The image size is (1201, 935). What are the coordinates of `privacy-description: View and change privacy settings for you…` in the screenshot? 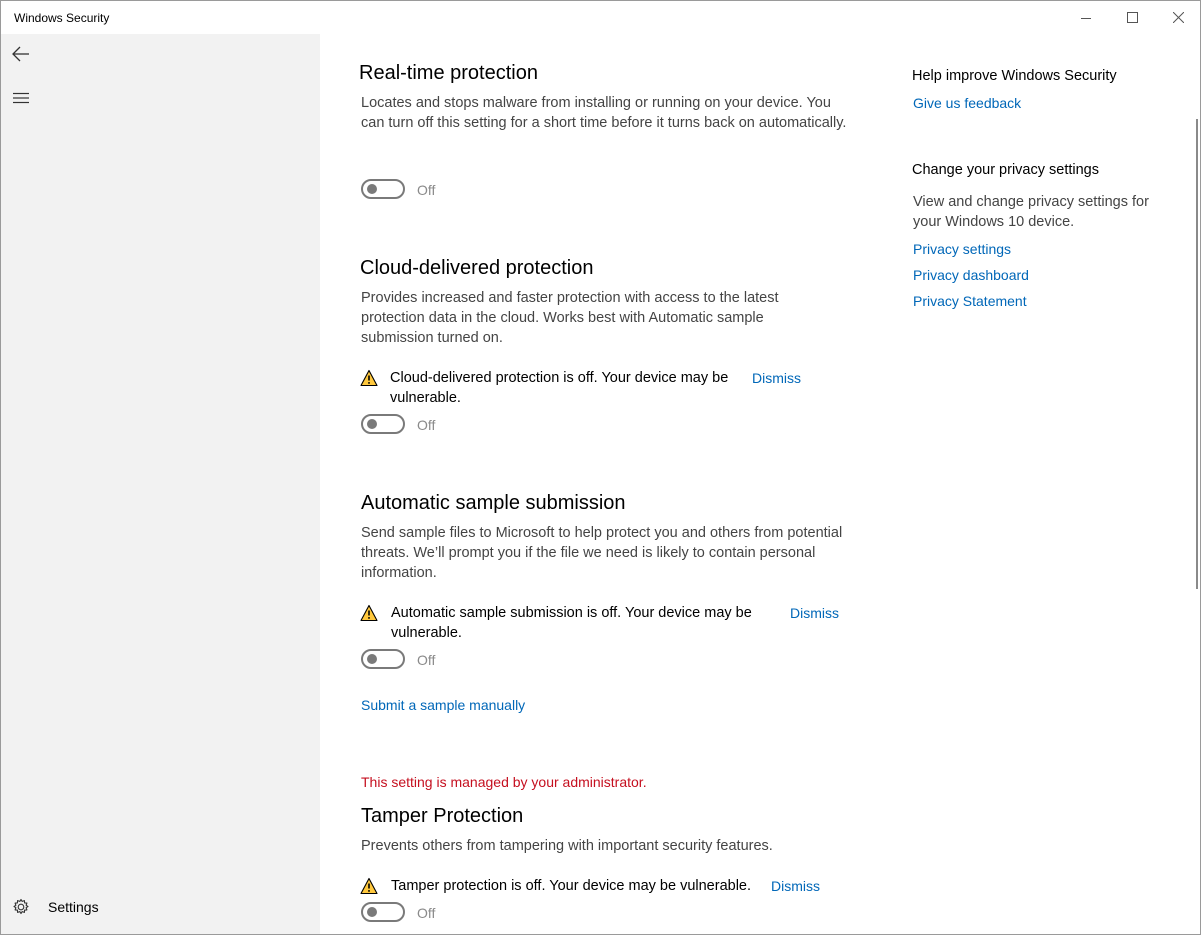 It's located at (1031, 212).